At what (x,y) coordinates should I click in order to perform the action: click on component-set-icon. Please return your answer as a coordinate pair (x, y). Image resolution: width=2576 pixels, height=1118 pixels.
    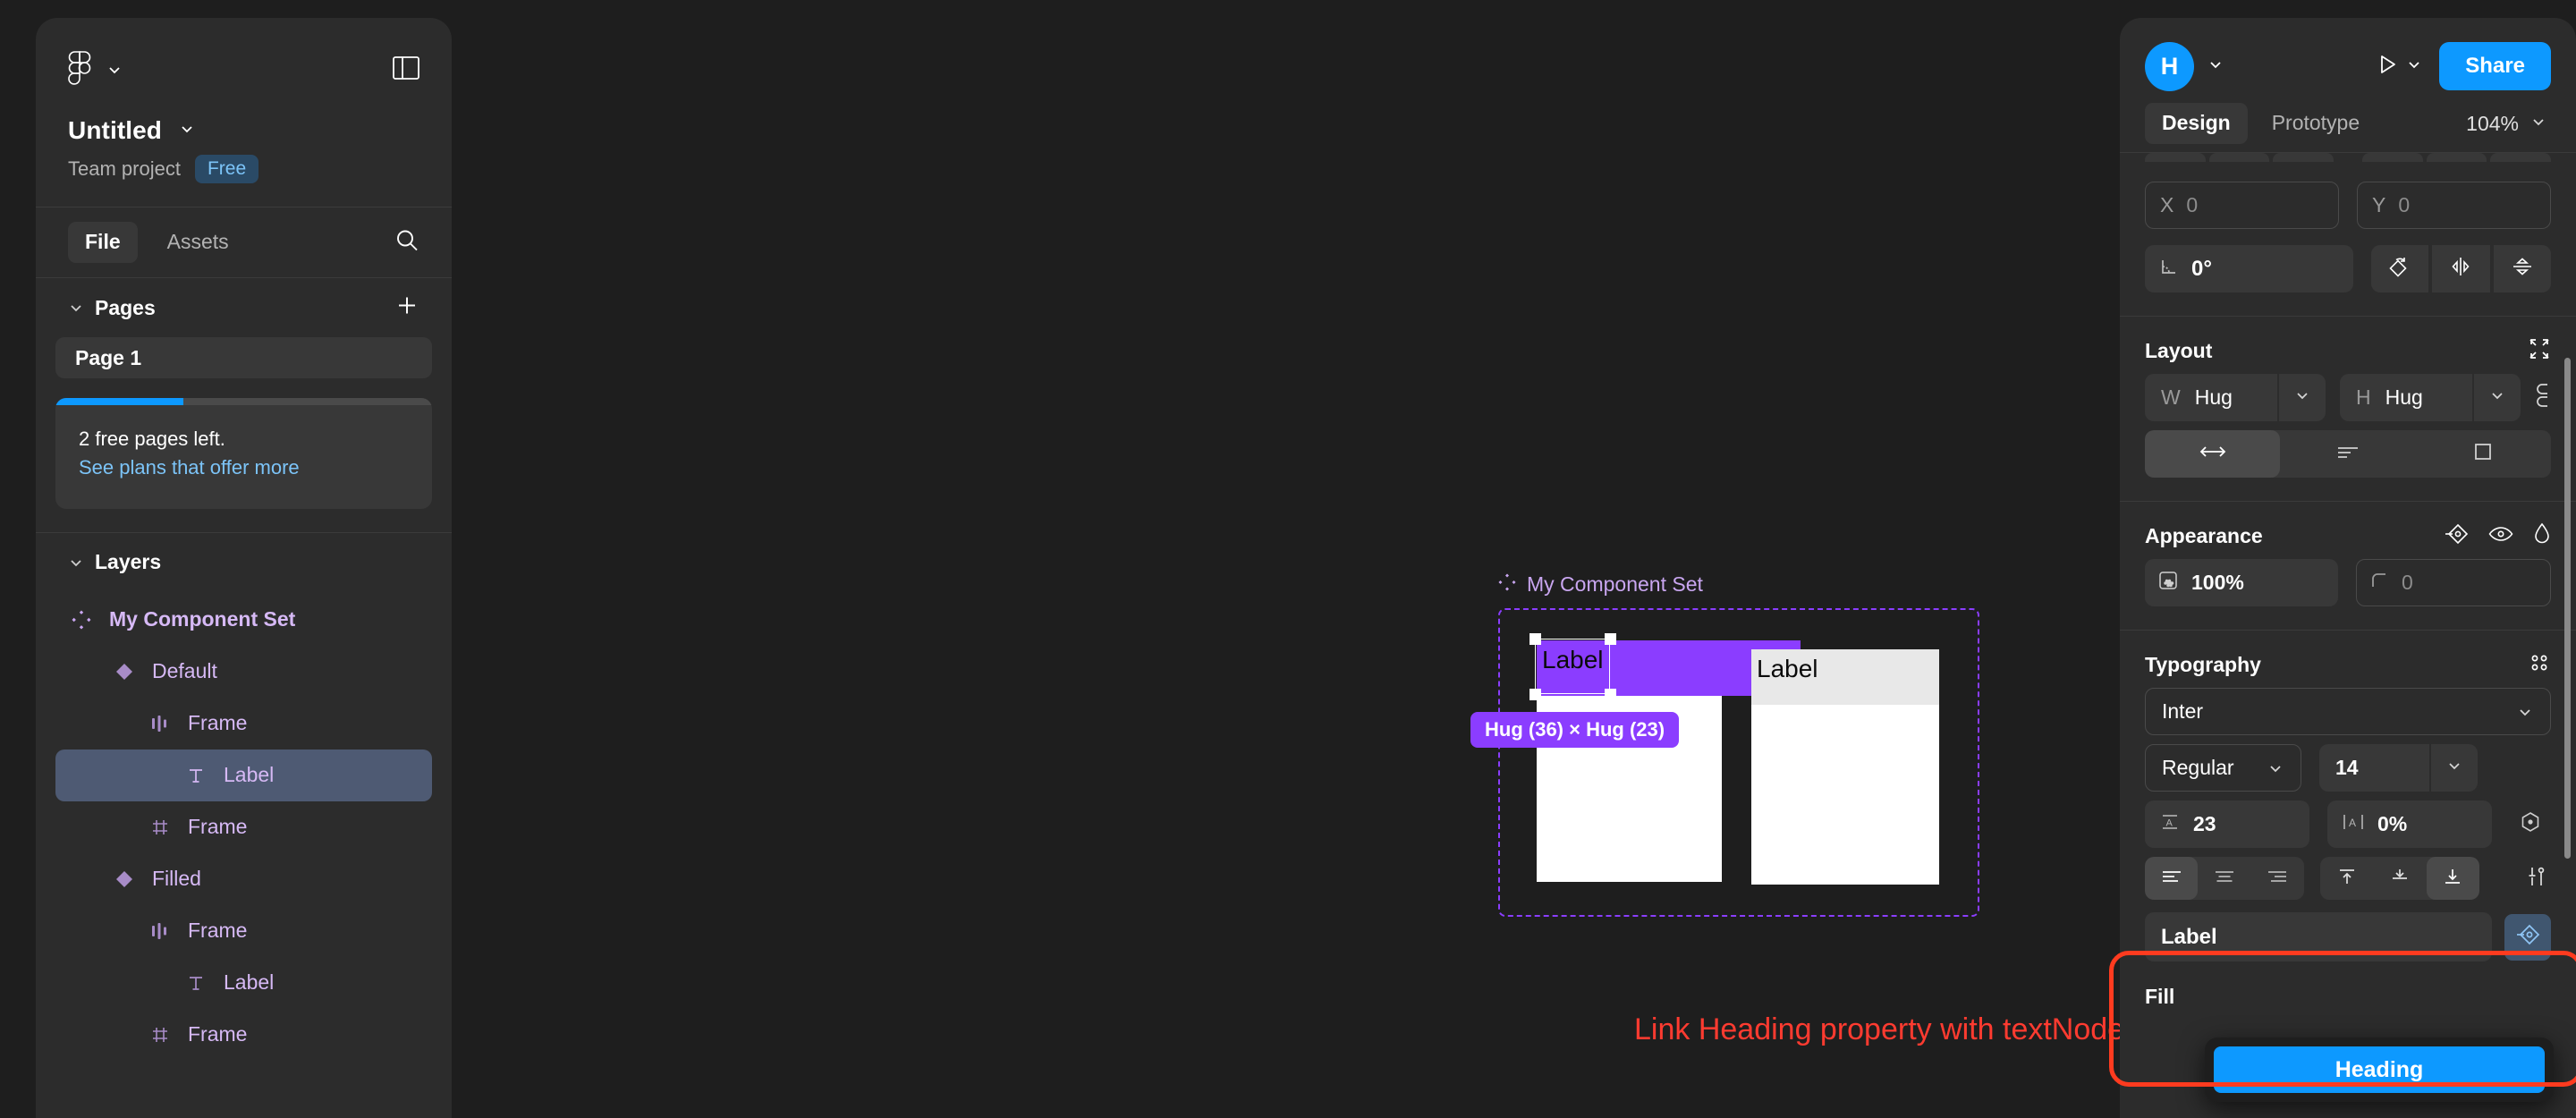
    Looking at the image, I should click on (1507, 584).